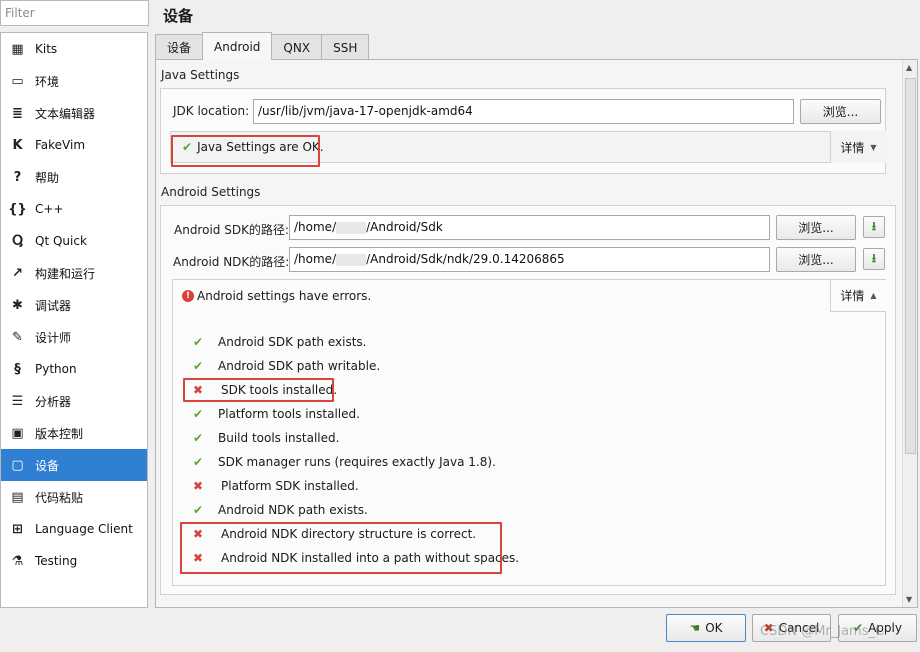 The height and width of the screenshot is (652, 920). I want to click on sidebar-item-label: 帮助, so click(47, 177).